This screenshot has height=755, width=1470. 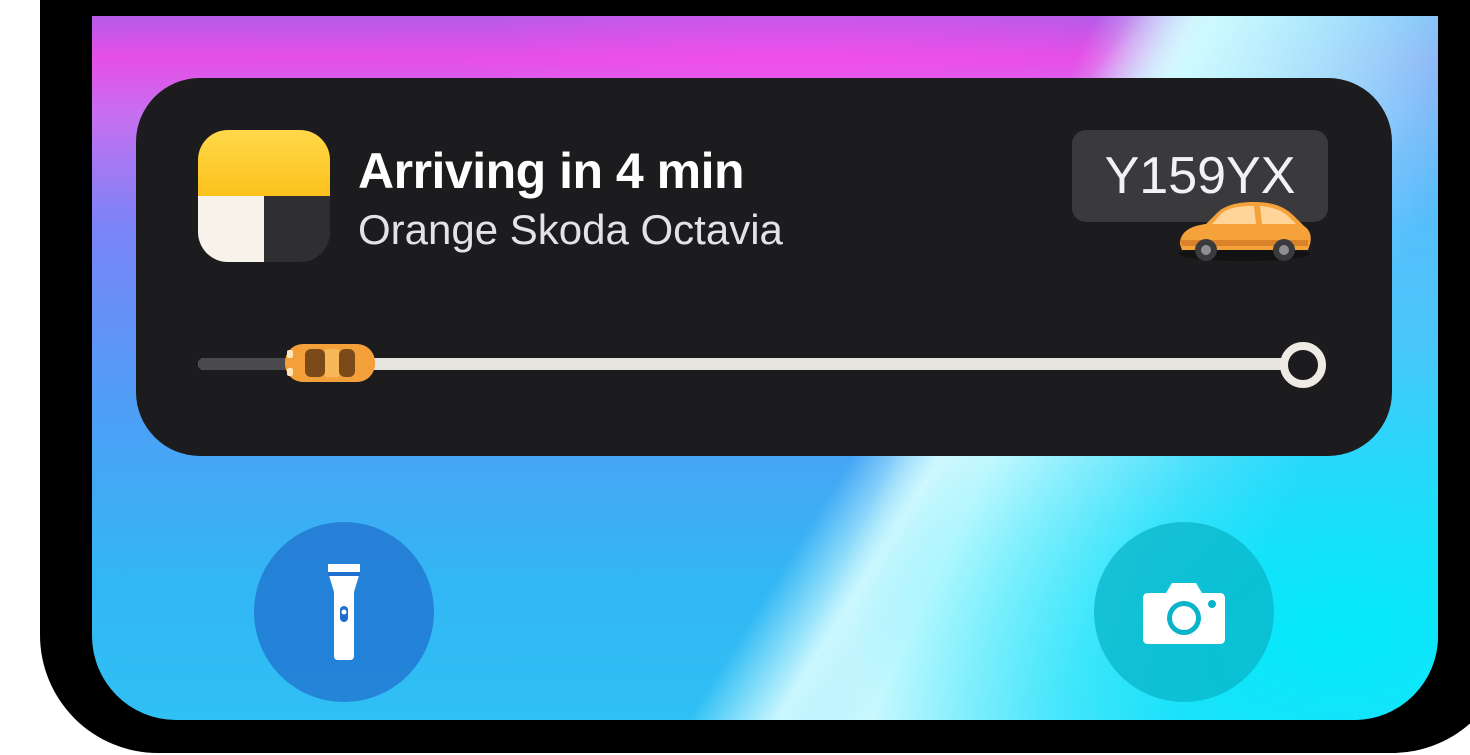 I want to click on camera-icon, so click(x=1184, y=613).